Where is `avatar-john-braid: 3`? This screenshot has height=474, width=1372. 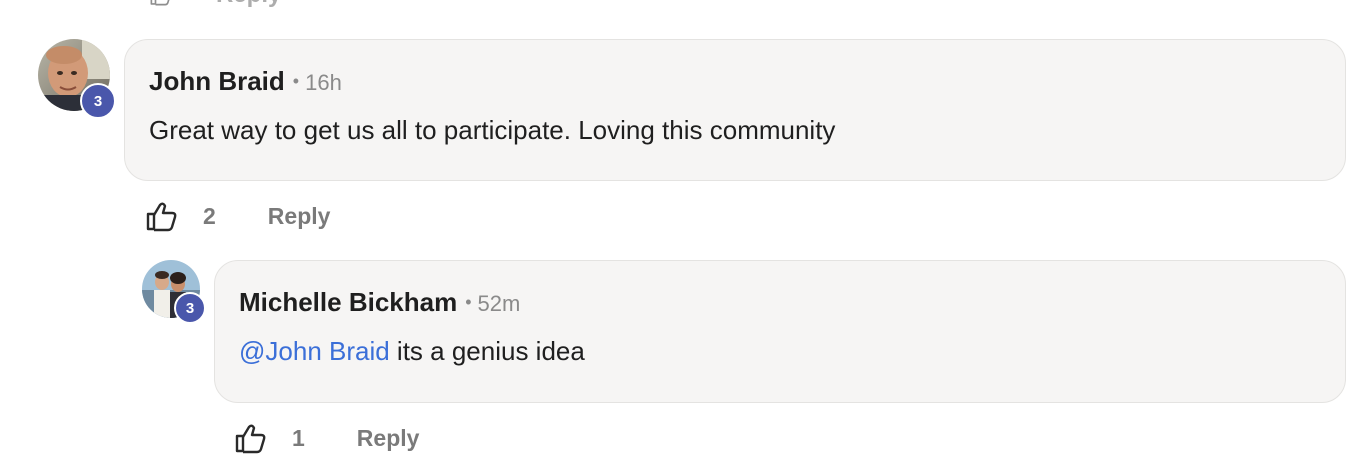
avatar-john-braid: 3 is located at coordinates (77, 79).